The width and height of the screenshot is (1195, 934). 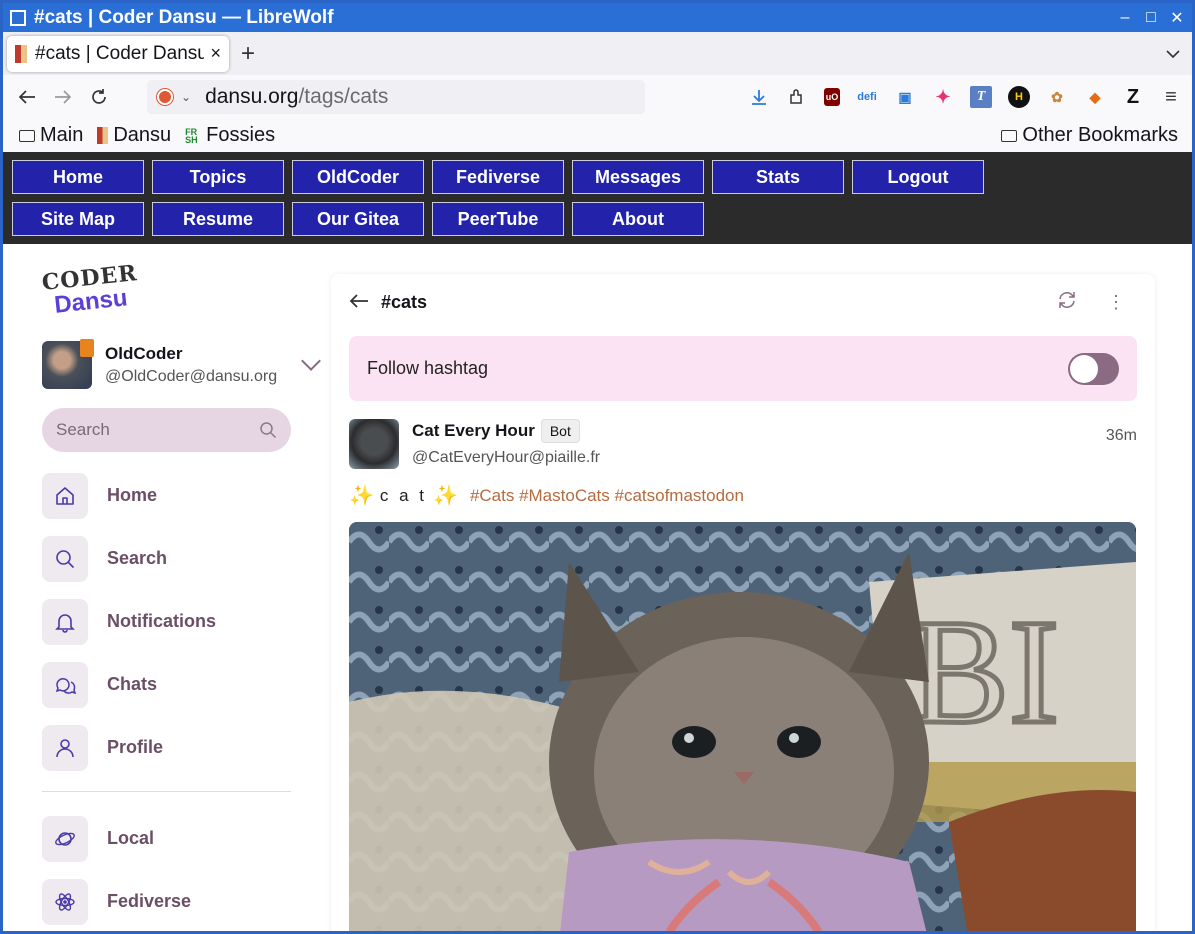 I want to click on close-tab-icon: ×, so click(x=215, y=53).